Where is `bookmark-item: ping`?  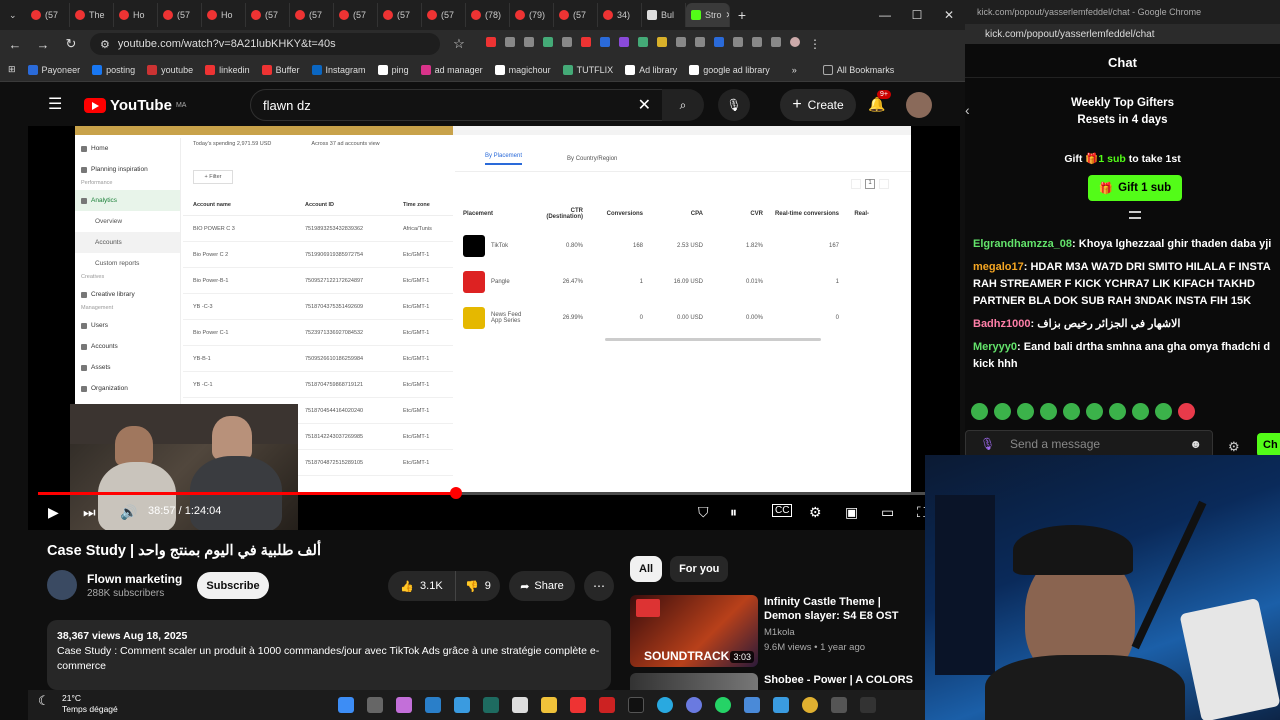 bookmark-item: ping is located at coordinates (393, 69).